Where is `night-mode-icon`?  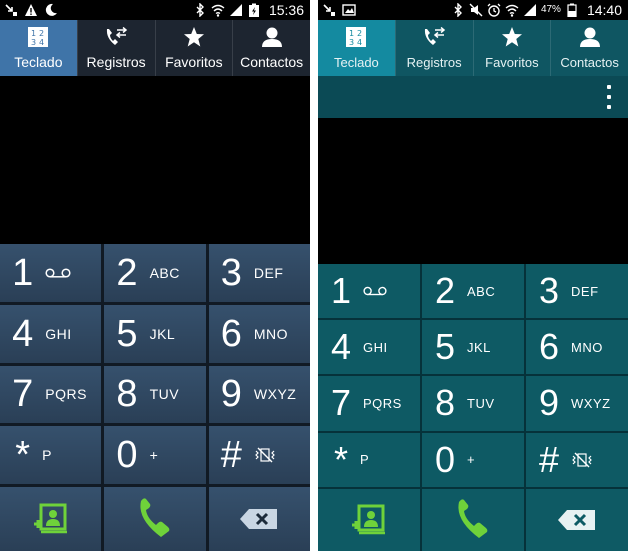 night-mode-icon is located at coordinates (51, 9).